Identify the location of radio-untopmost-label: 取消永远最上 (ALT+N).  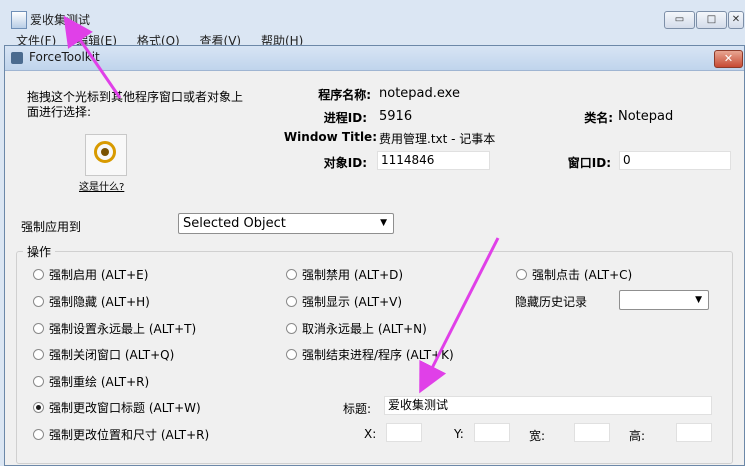
(364, 328).